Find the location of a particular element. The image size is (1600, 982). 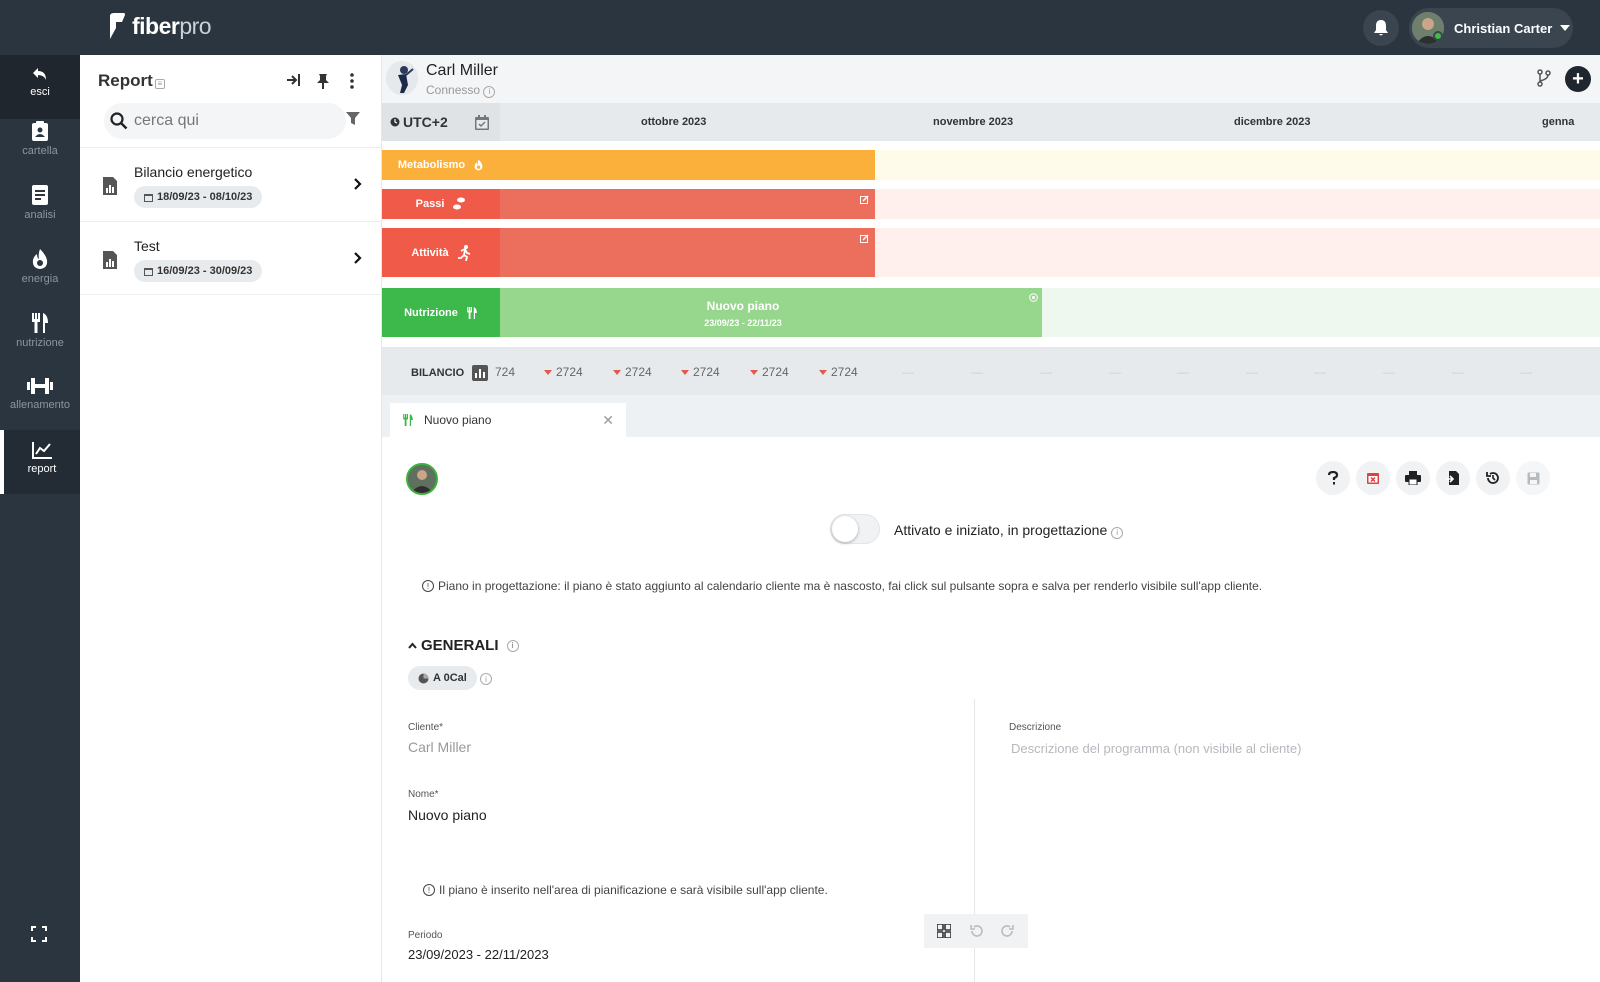

edit-history-controls is located at coordinates (976, 931).